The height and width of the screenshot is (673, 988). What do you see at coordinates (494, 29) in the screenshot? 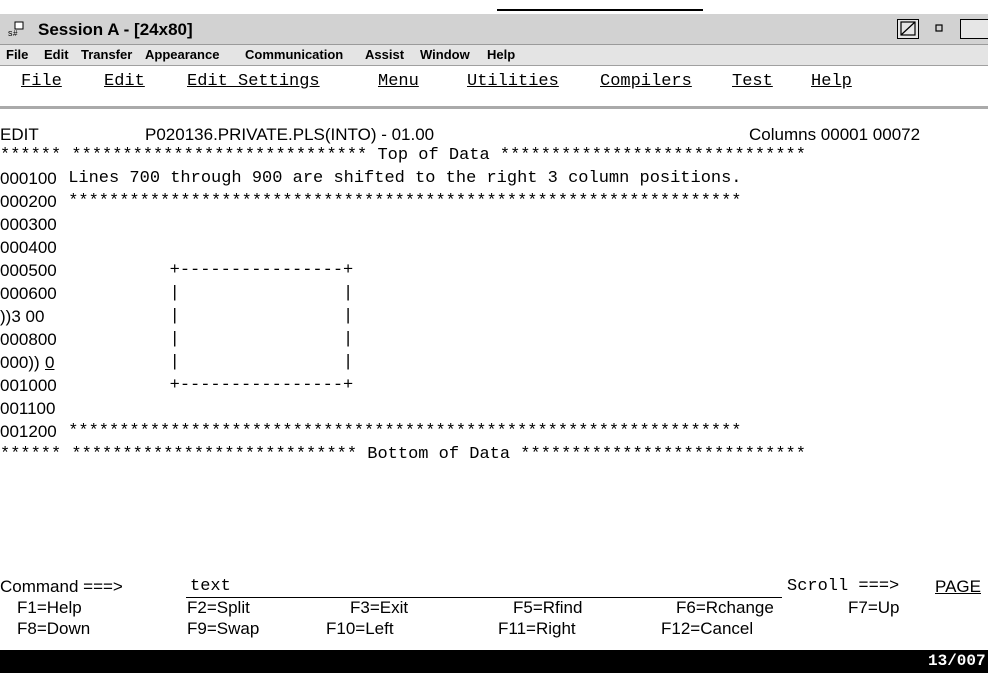
I see `title-bar: s # Session A - [24x80]` at bounding box center [494, 29].